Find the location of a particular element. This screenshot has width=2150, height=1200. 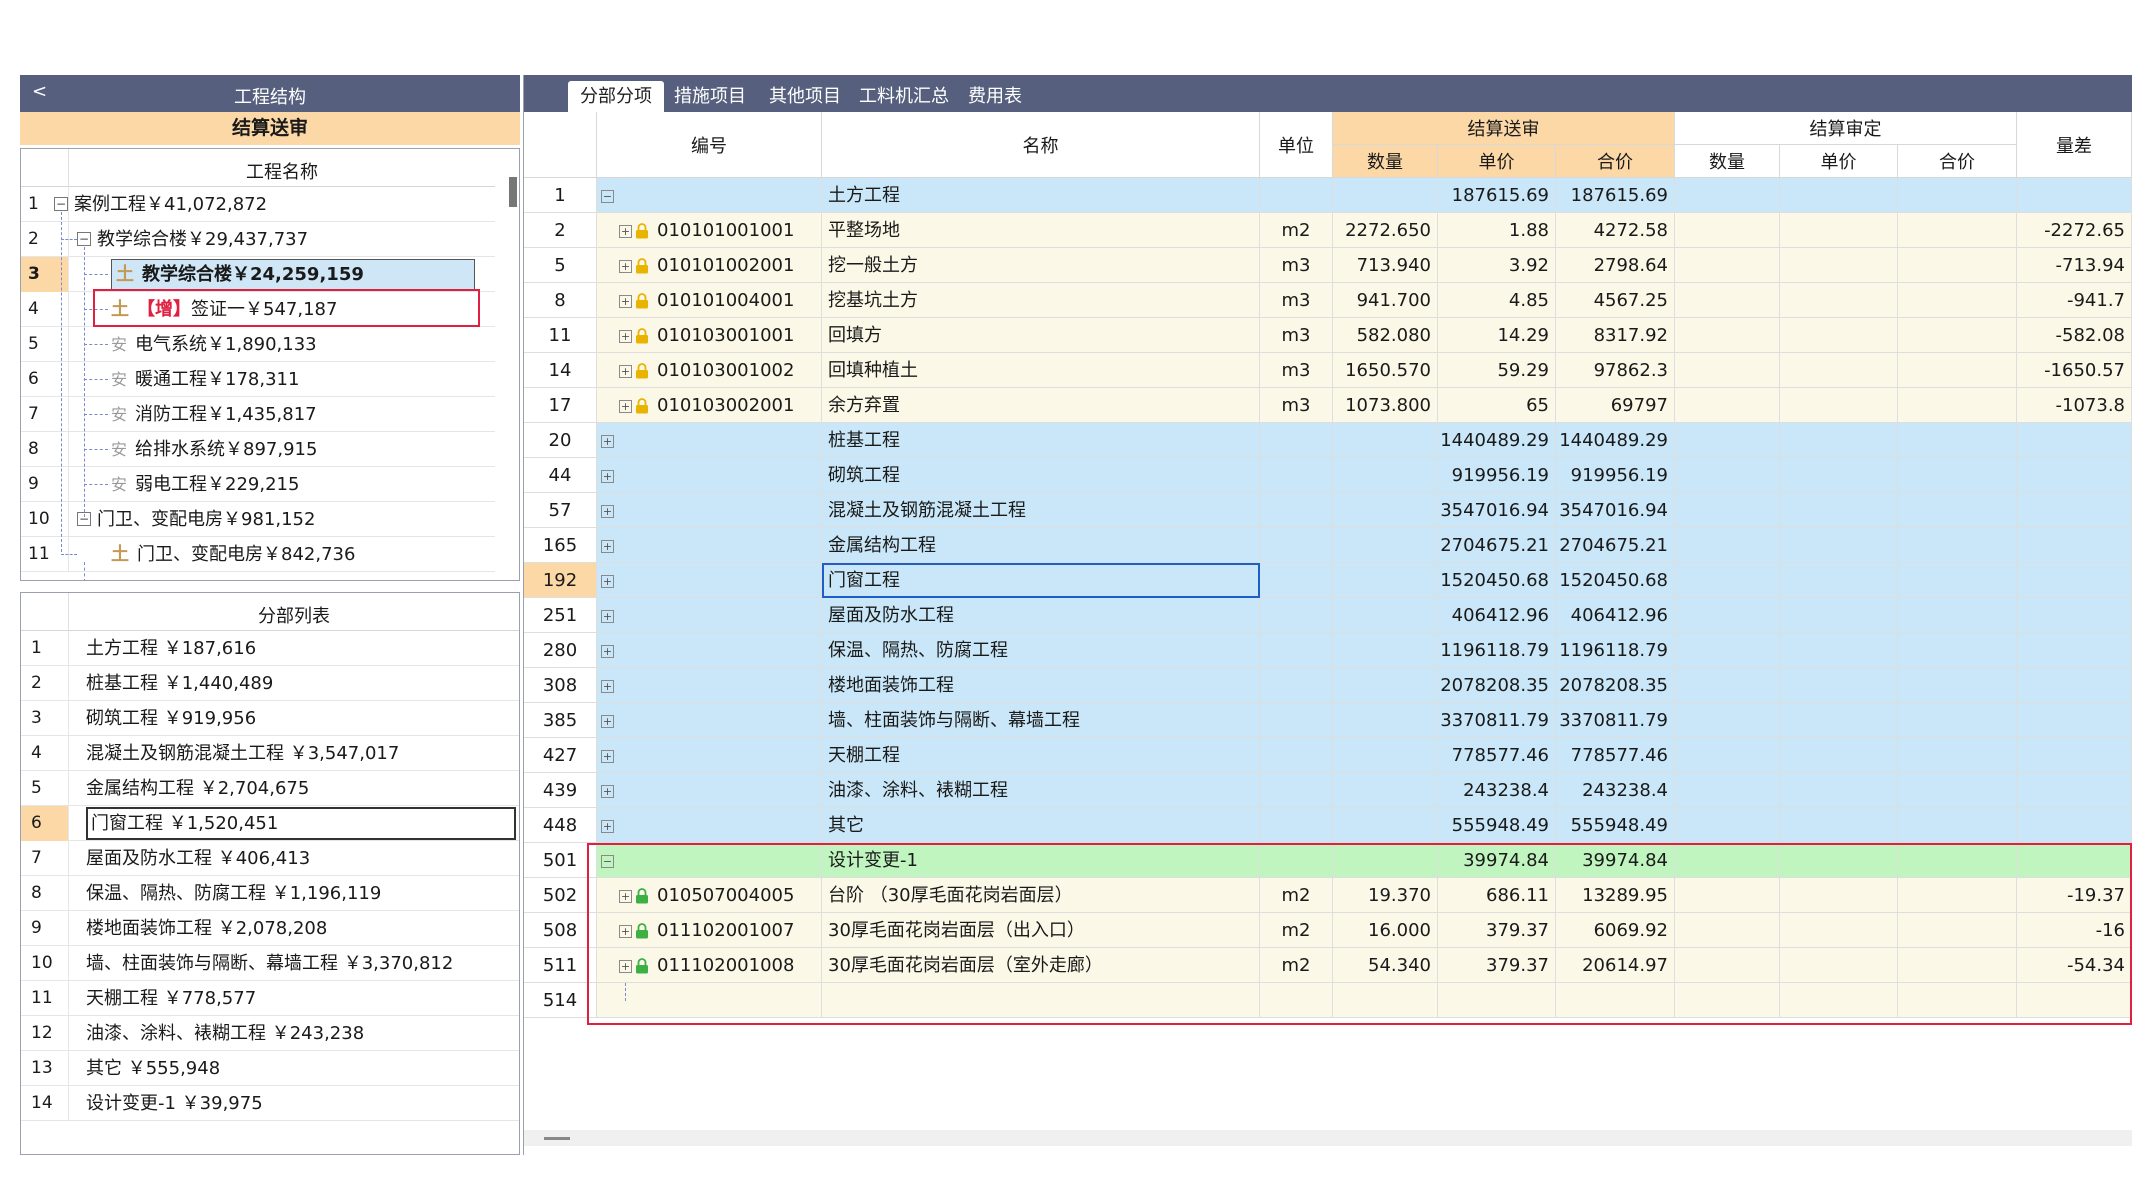

item-code-cell: +010103002001 is located at coordinates (709, 405).